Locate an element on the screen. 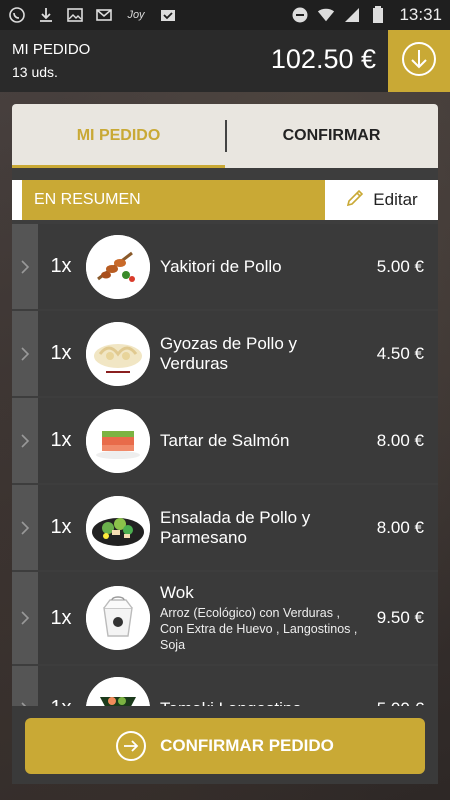 The image size is (450, 800). download-button is located at coordinates (419, 61).